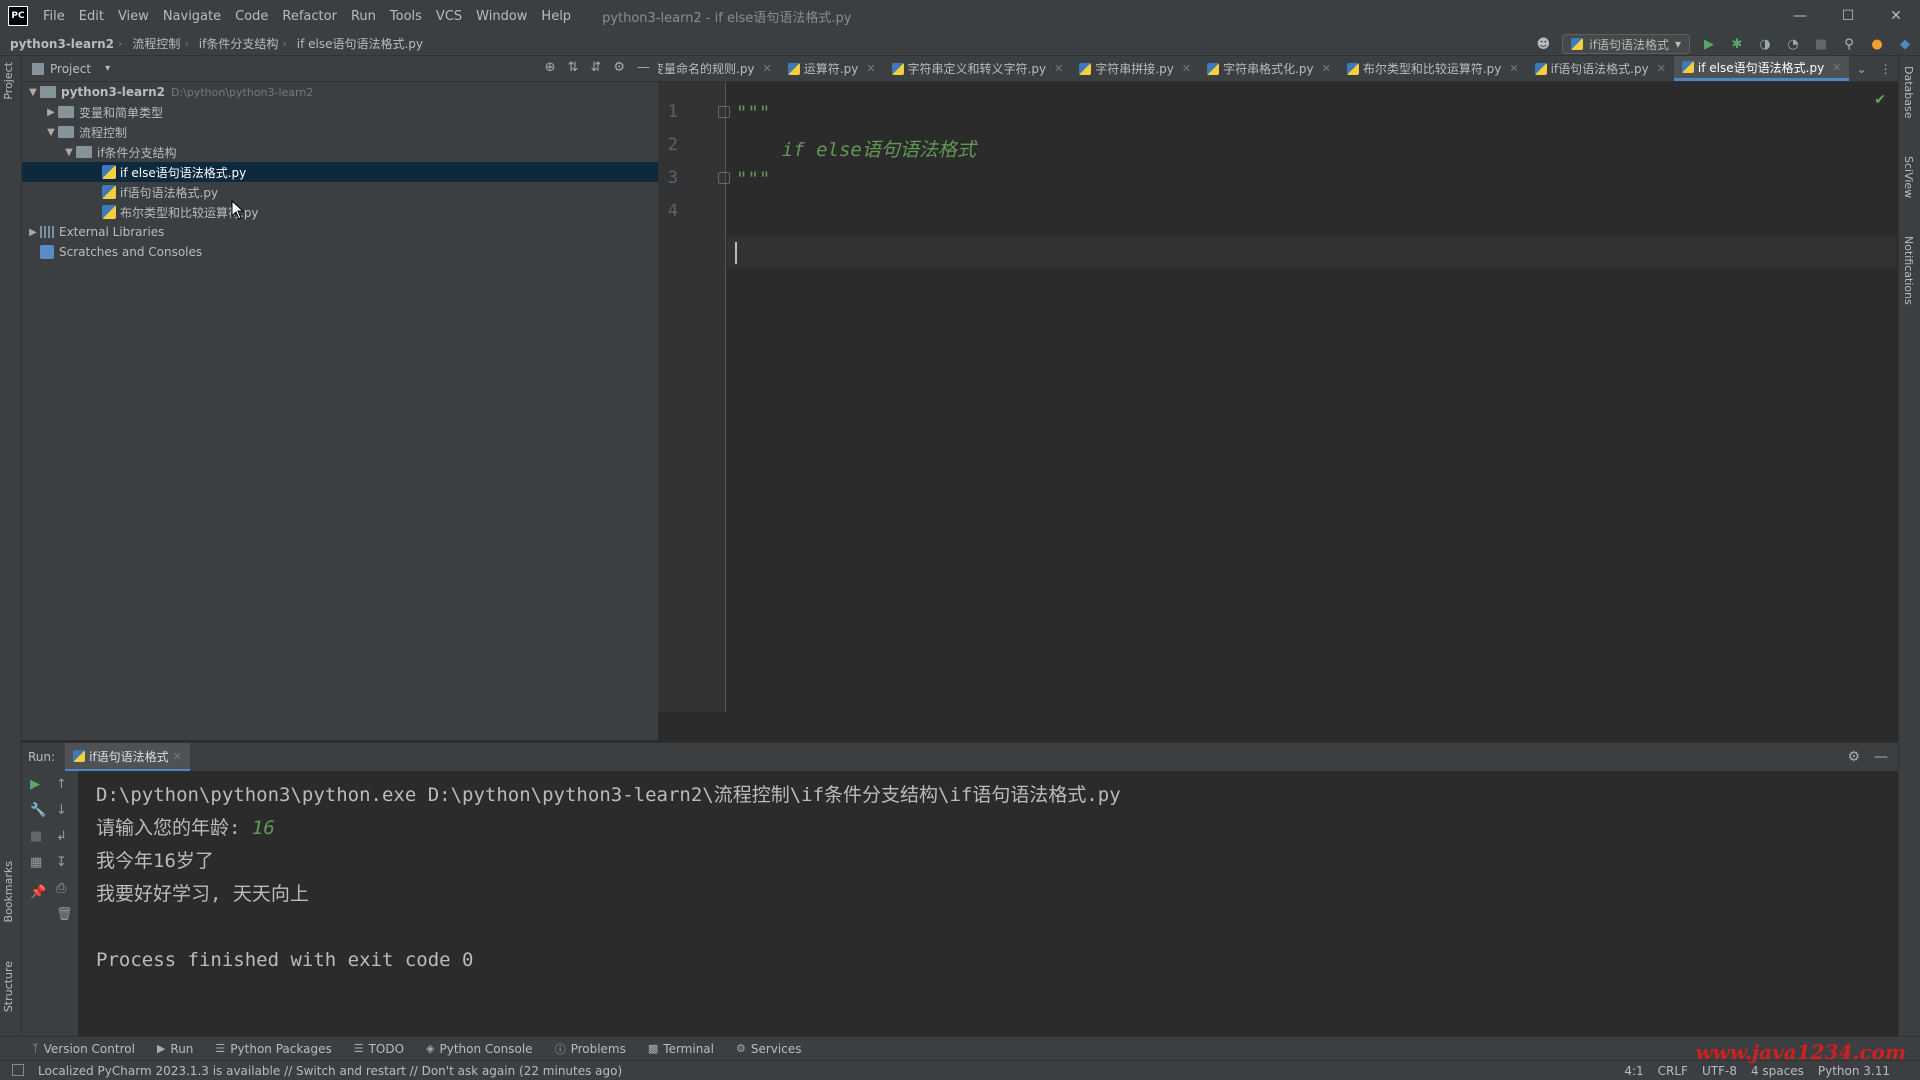 The image size is (1920, 1080). Describe the element at coordinates (340, 112) in the screenshot. I see `tree-item-folder: ▶ 变量和简单类型` at that location.